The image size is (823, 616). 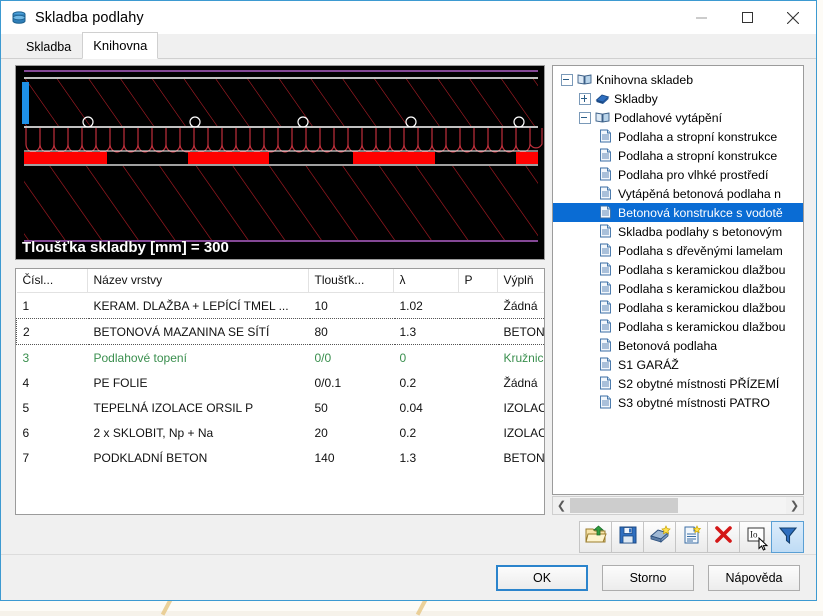 What do you see at coordinates (542, 578) in the screenshot?
I see `ok-button: OK` at bounding box center [542, 578].